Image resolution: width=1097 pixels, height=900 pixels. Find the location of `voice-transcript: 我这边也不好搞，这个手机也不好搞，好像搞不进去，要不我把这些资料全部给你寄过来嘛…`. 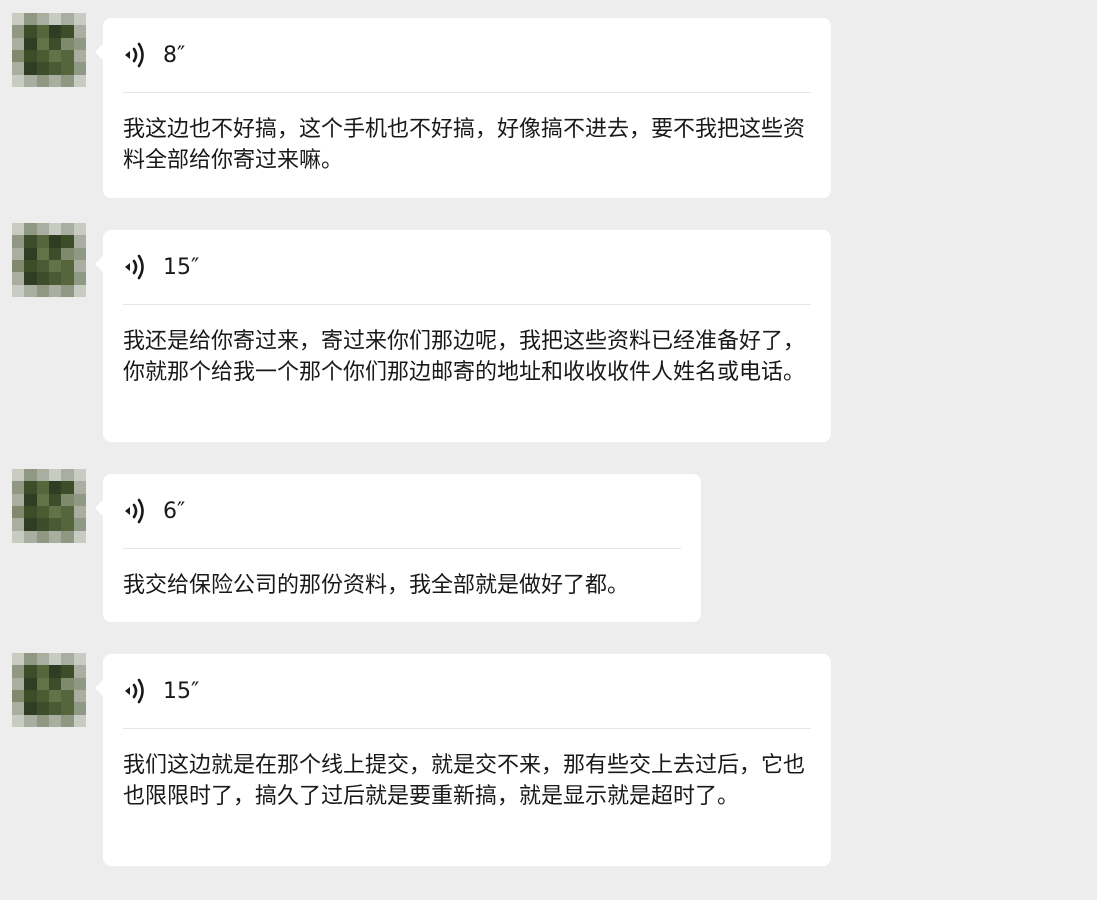

voice-transcript: 我这边也不好搞，这个手机也不好搞，好像搞不进去，要不我把这些资料全部给你寄过来嘛… is located at coordinates (464, 145).